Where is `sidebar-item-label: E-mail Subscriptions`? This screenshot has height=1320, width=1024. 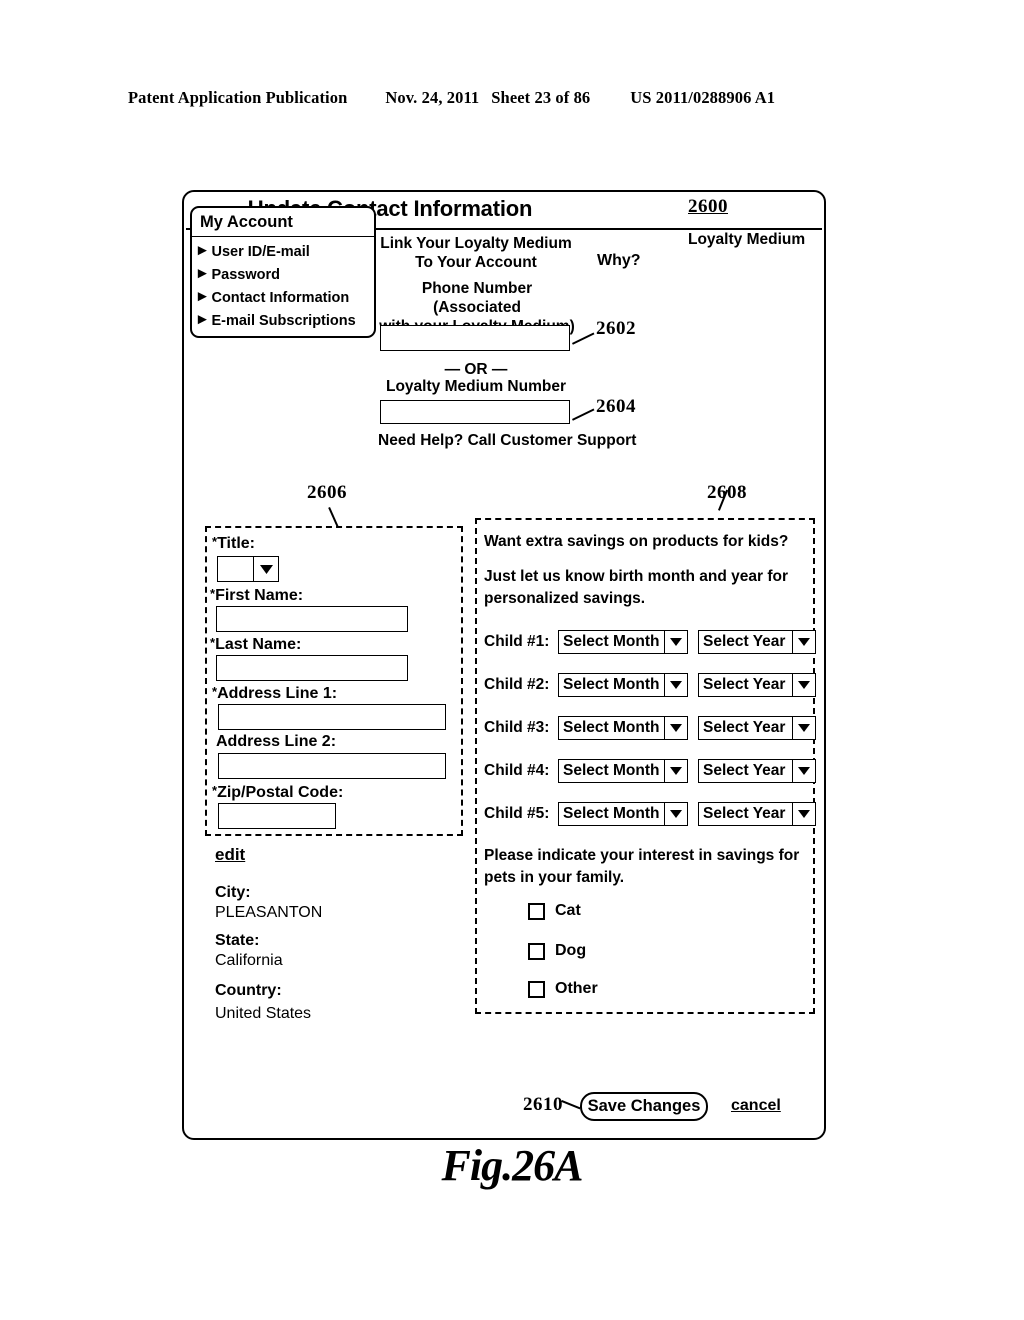
sidebar-item-label: E-mail Subscriptions is located at coordinates (283, 320).